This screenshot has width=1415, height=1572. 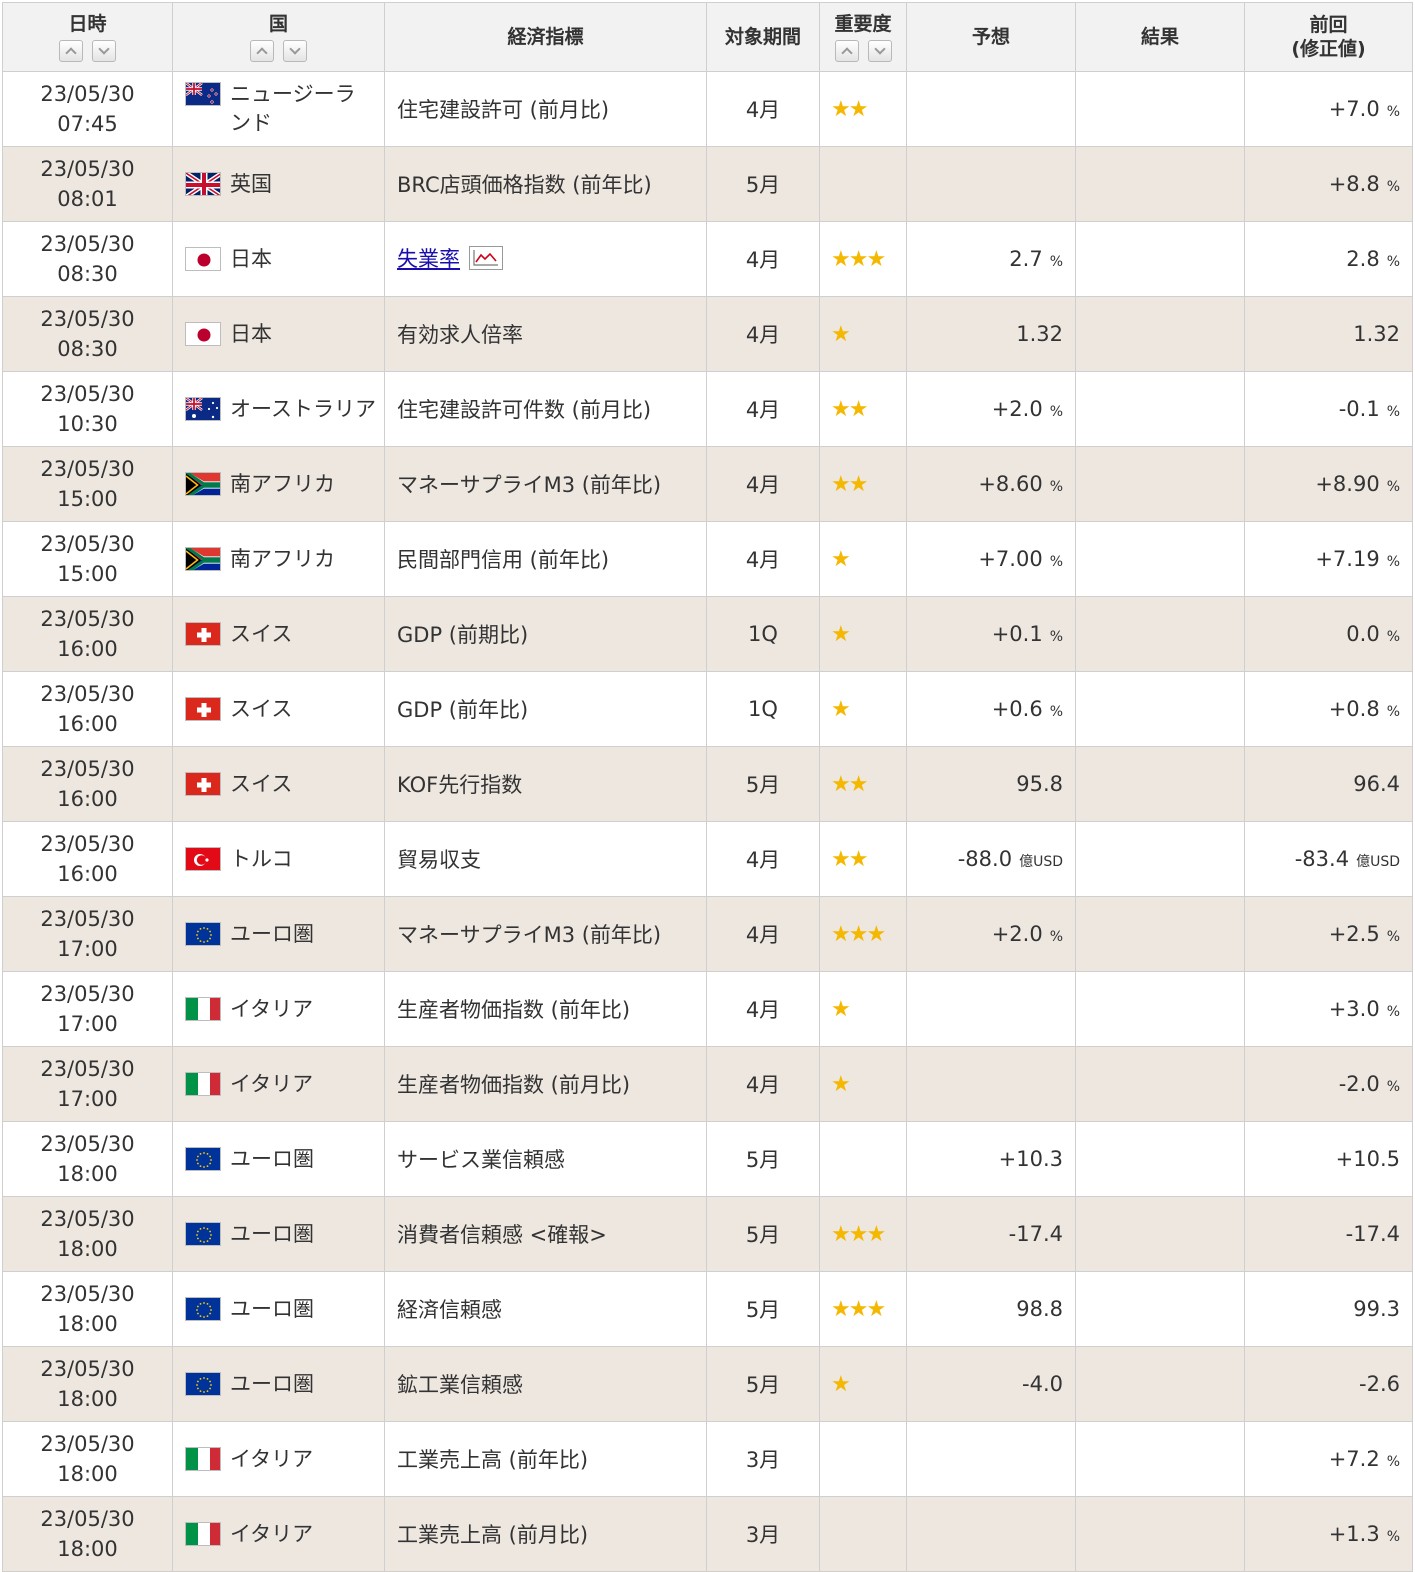 I want to click on table-row: 23/05/30 16:00 スイス GDP (前期比) 1Q ★ +0.1% 0.0%, so click(x=707, y=634).